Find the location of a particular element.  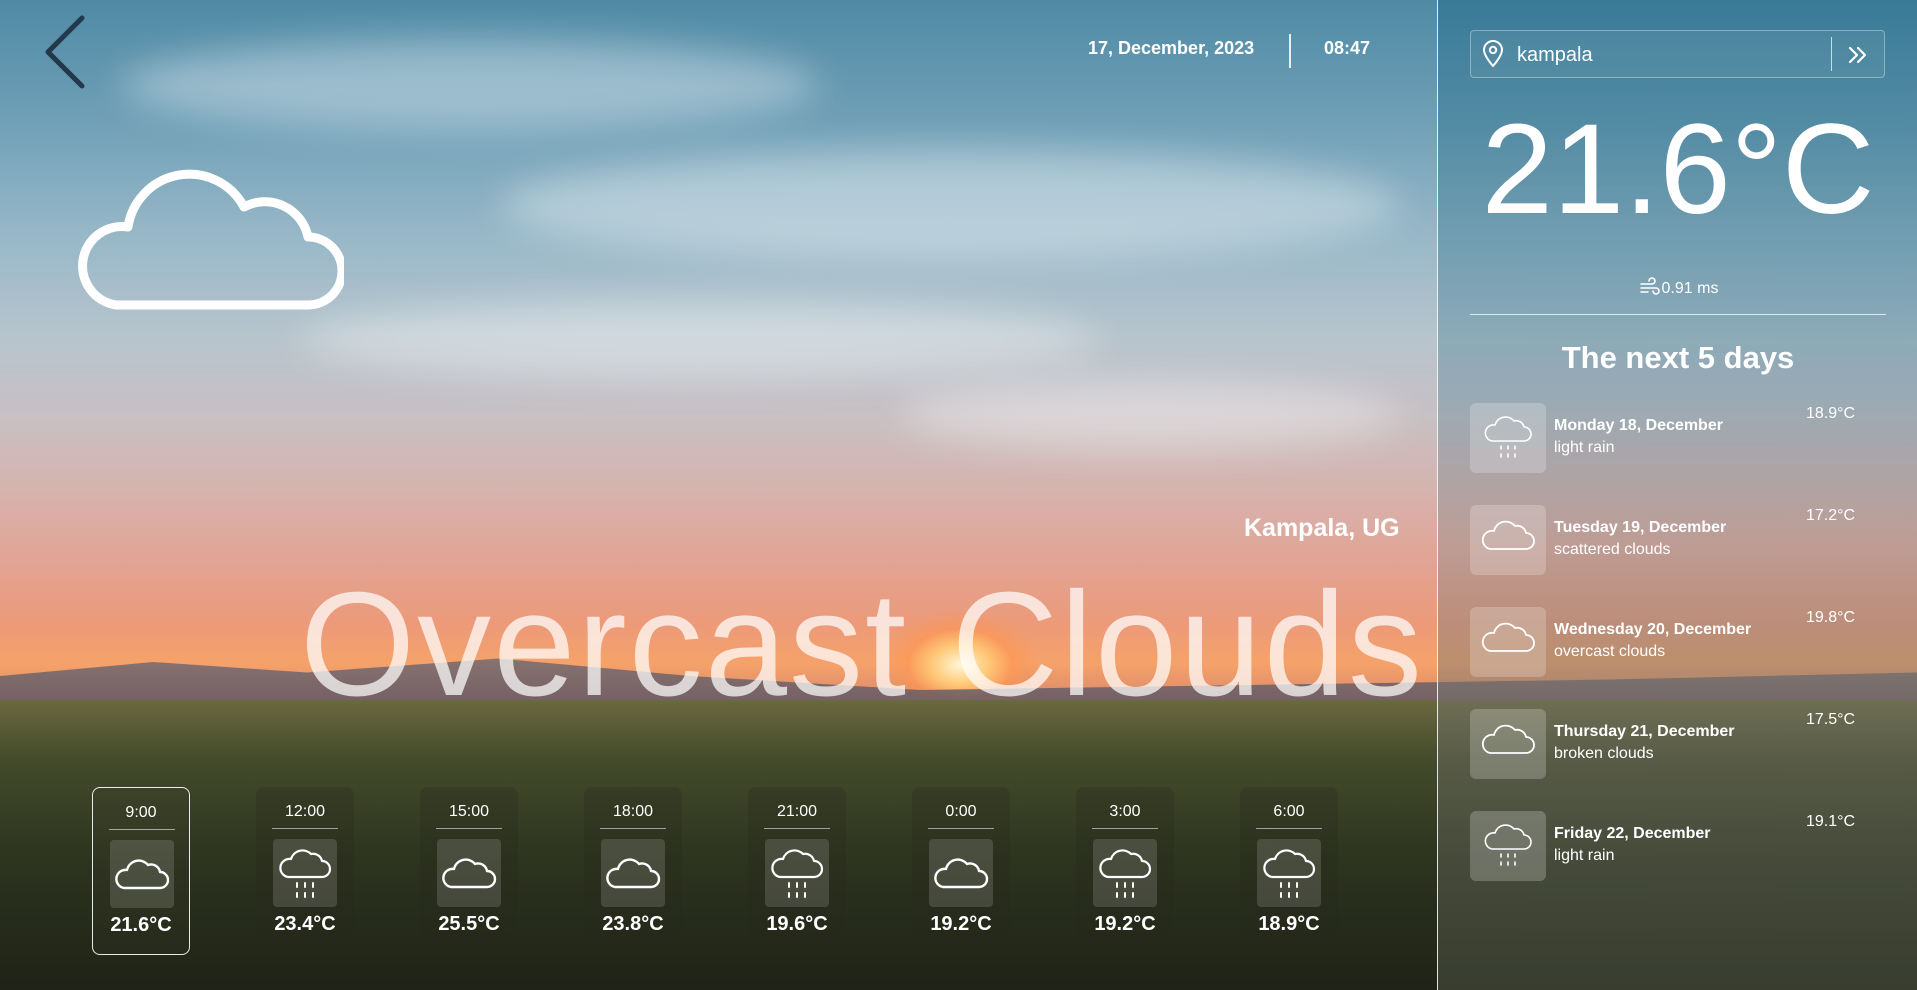

hour-card: 21:00 19.6°C is located at coordinates (797, 871).